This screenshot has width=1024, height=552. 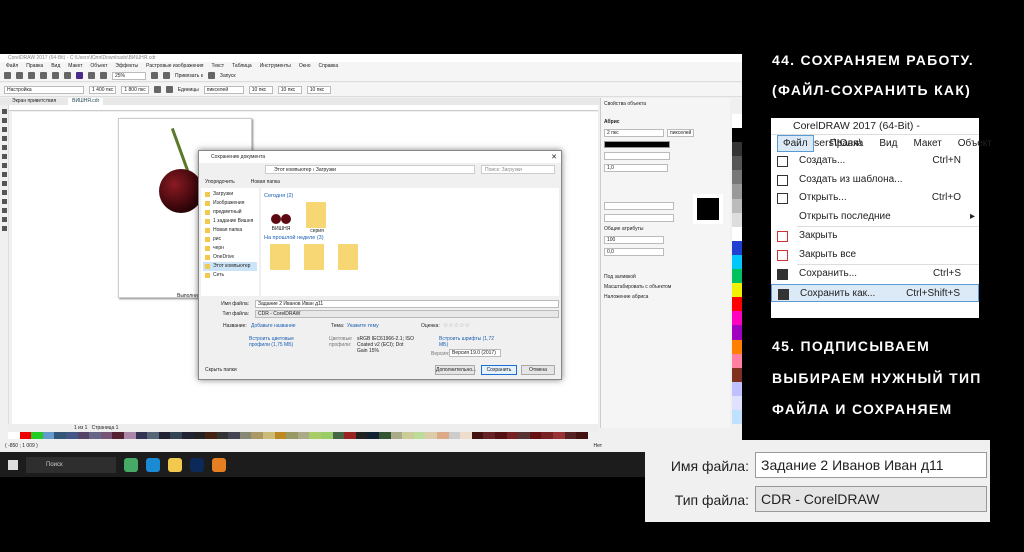 What do you see at coordinates (31, 75) in the screenshot?
I see `save-icon` at bounding box center [31, 75].